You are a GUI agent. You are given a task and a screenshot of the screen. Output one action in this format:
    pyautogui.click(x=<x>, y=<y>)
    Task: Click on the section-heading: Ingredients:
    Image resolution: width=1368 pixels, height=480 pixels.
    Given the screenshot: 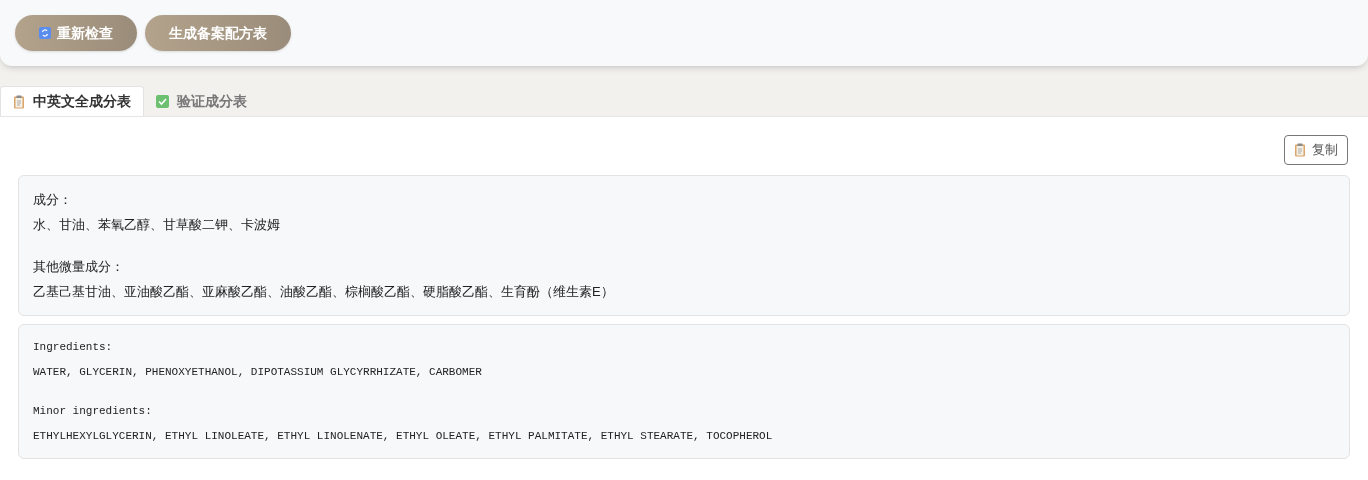 What is the action you would take?
    pyautogui.click(x=73, y=347)
    